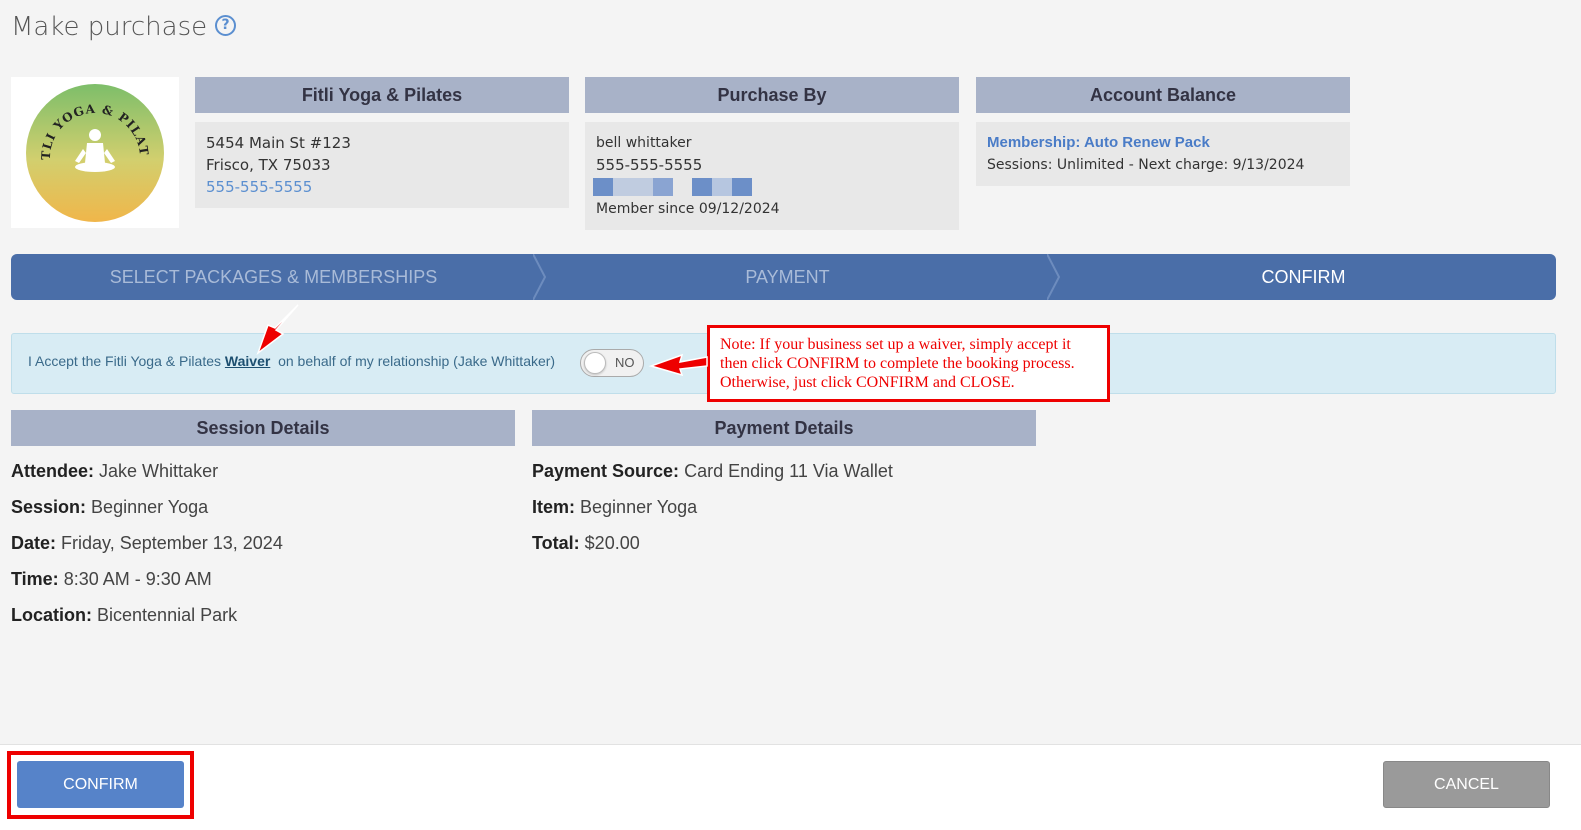  What do you see at coordinates (273, 277) in the screenshot?
I see `step-select-packages: SELECT PACKAGES & MEMBERSHIPS` at bounding box center [273, 277].